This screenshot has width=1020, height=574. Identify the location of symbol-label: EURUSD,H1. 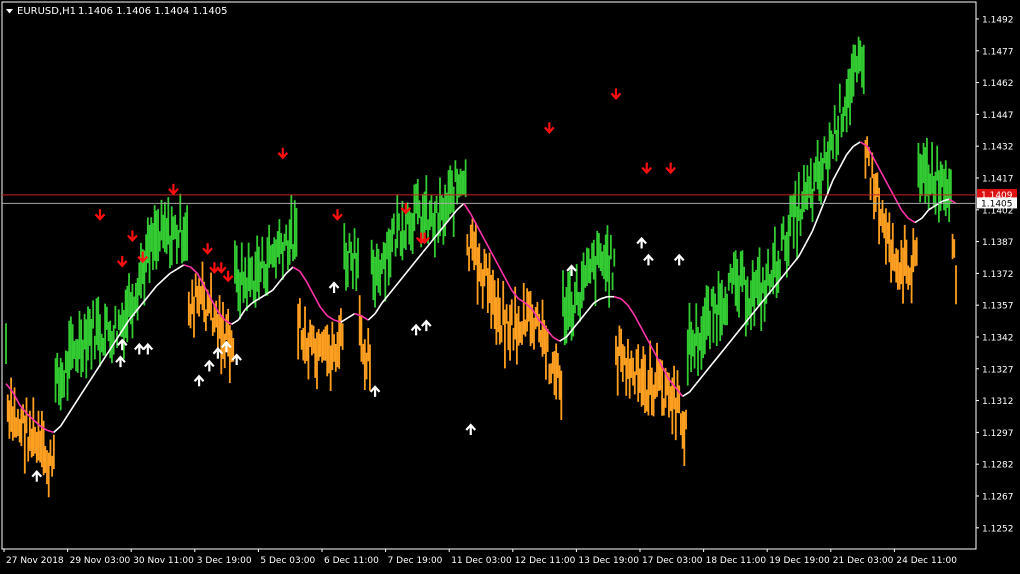
(46, 11).